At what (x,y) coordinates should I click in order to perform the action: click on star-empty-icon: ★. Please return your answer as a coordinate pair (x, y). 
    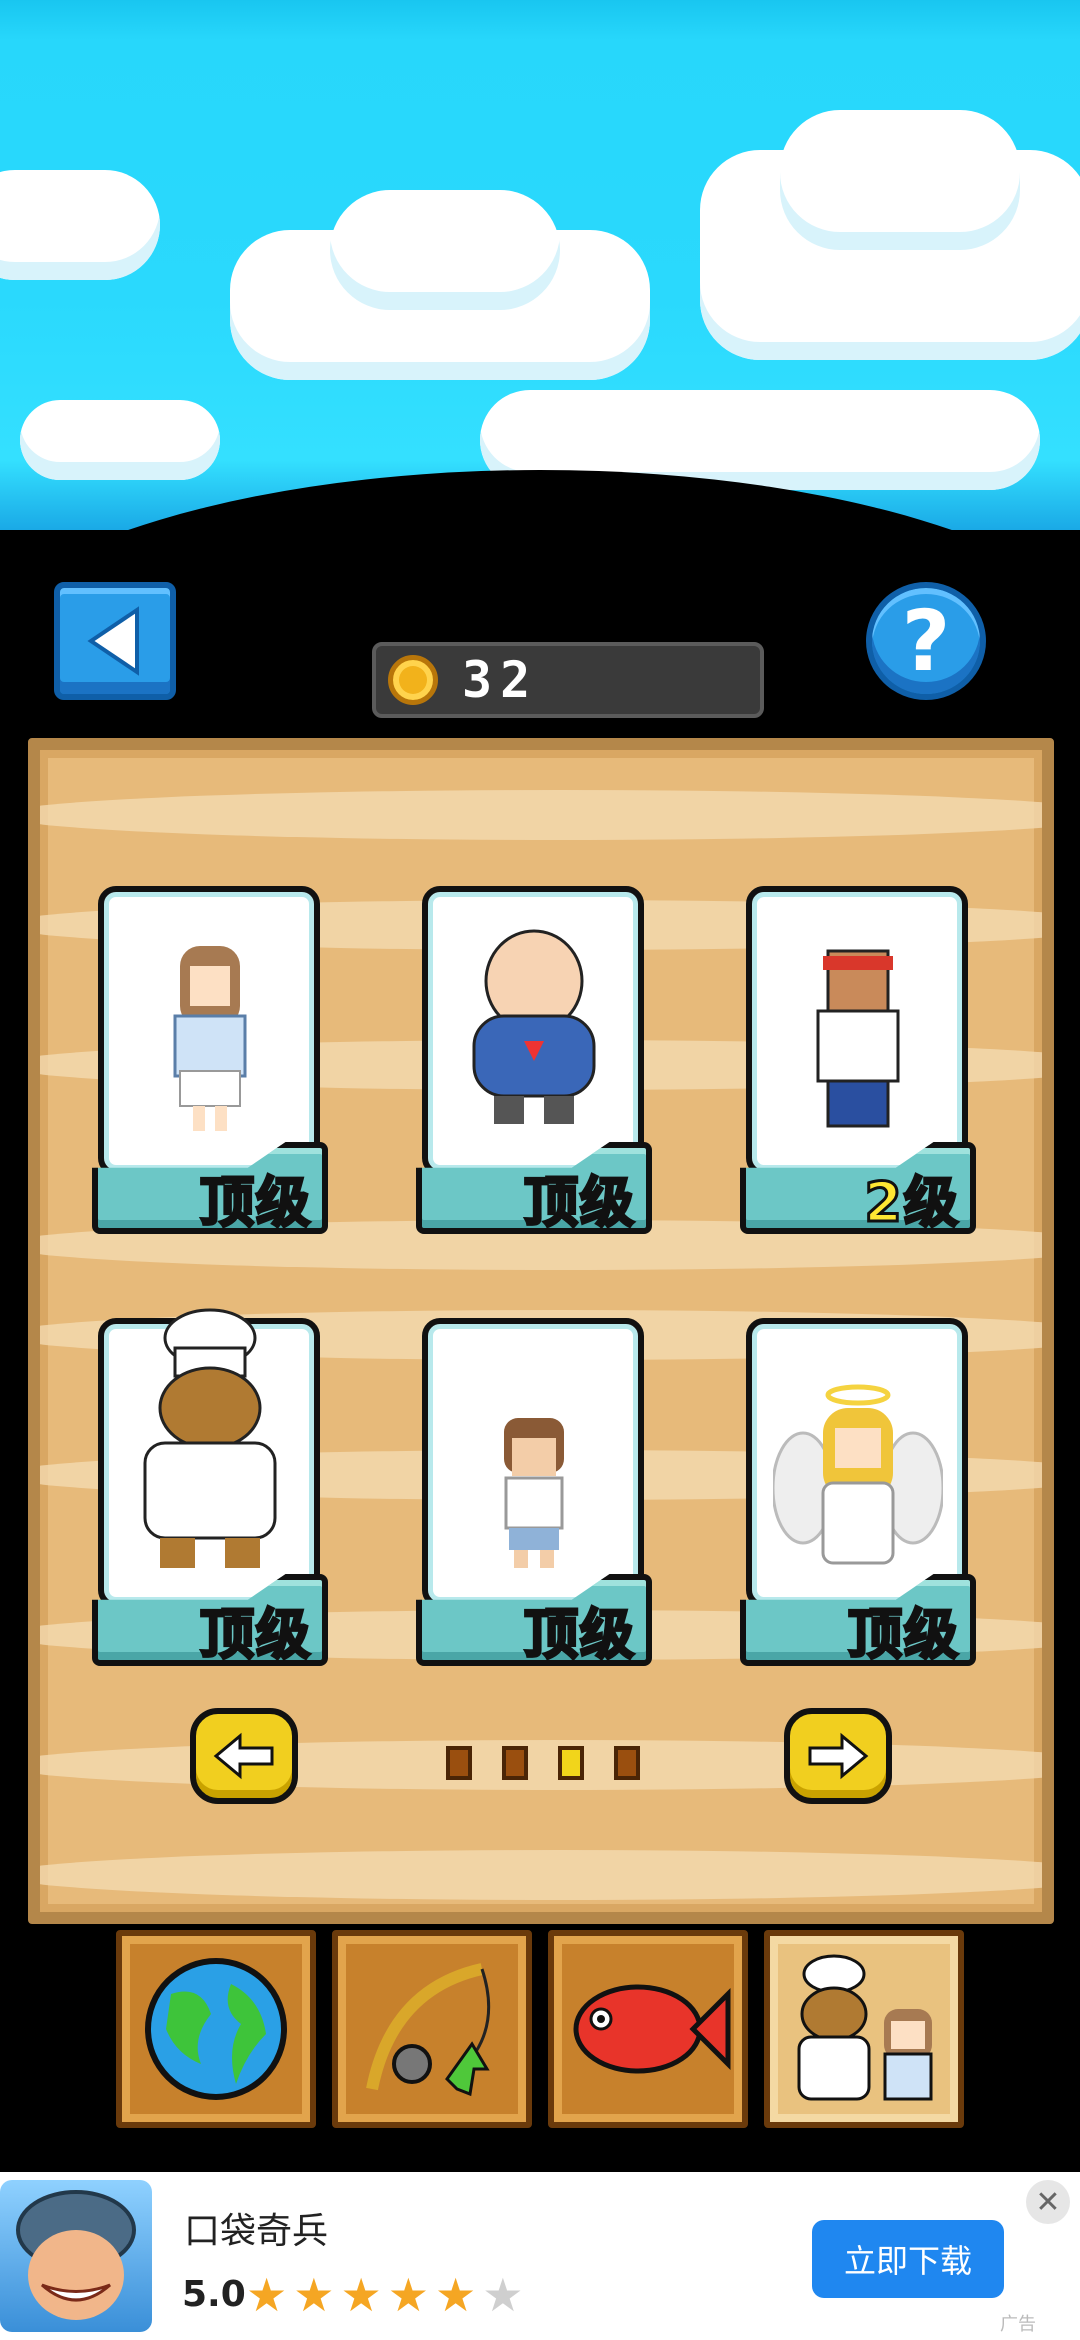
    Looking at the image, I should click on (506, 2295).